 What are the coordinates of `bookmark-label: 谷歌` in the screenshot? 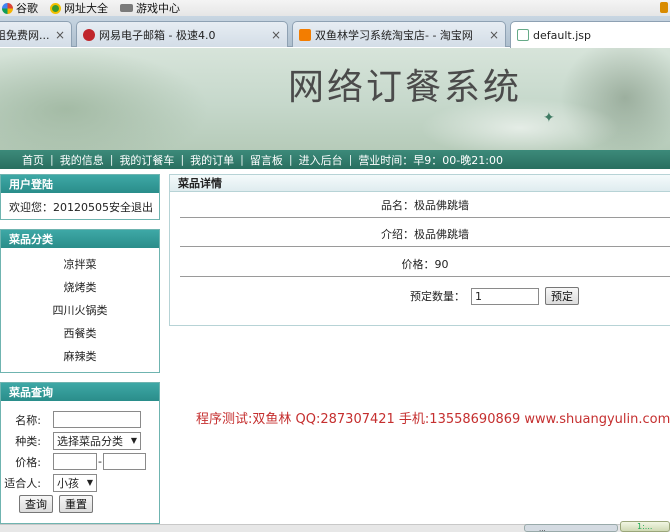 It's located at (27, 8).